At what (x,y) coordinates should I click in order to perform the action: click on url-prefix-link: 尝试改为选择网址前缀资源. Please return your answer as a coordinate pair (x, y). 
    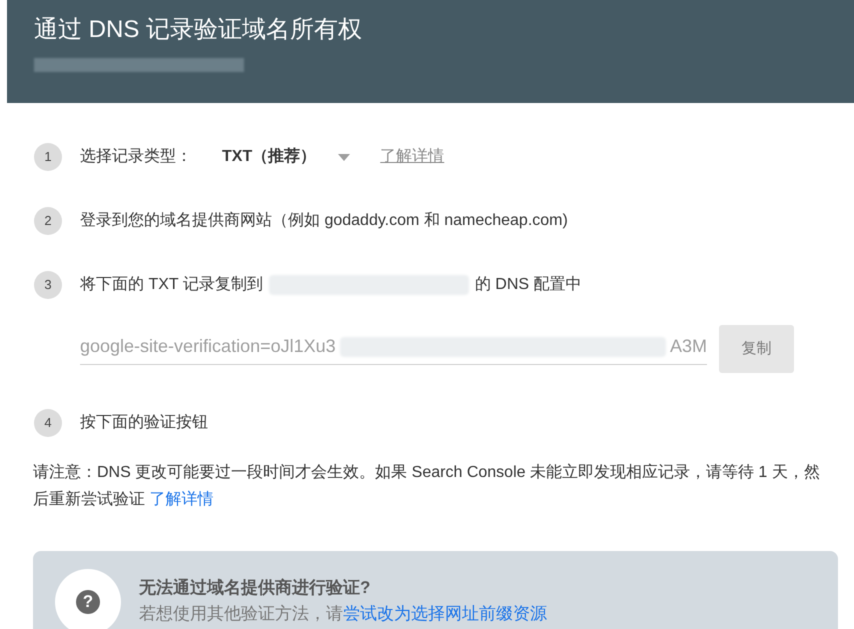
    Looking at the image, I should click on (445, 613).